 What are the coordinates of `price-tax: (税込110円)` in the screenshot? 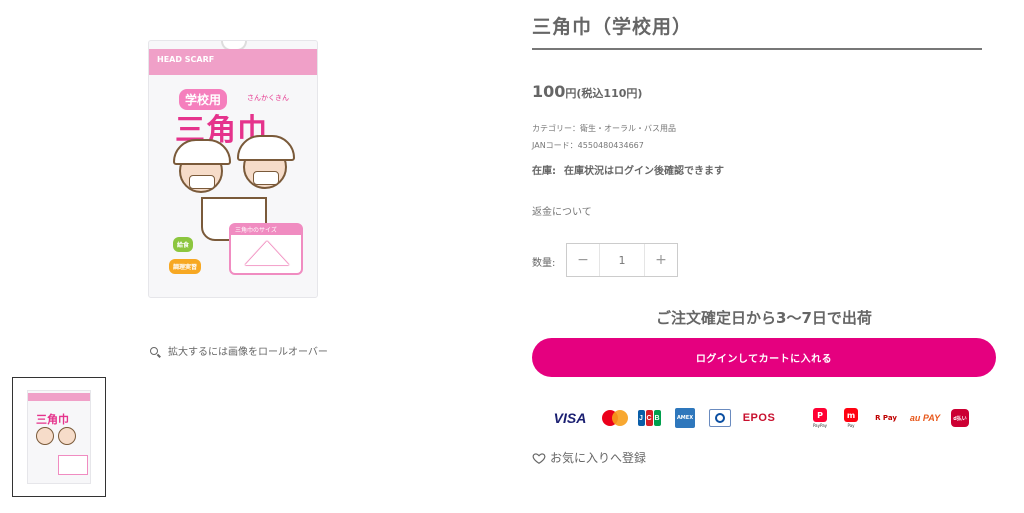 It's located at (609, 93).